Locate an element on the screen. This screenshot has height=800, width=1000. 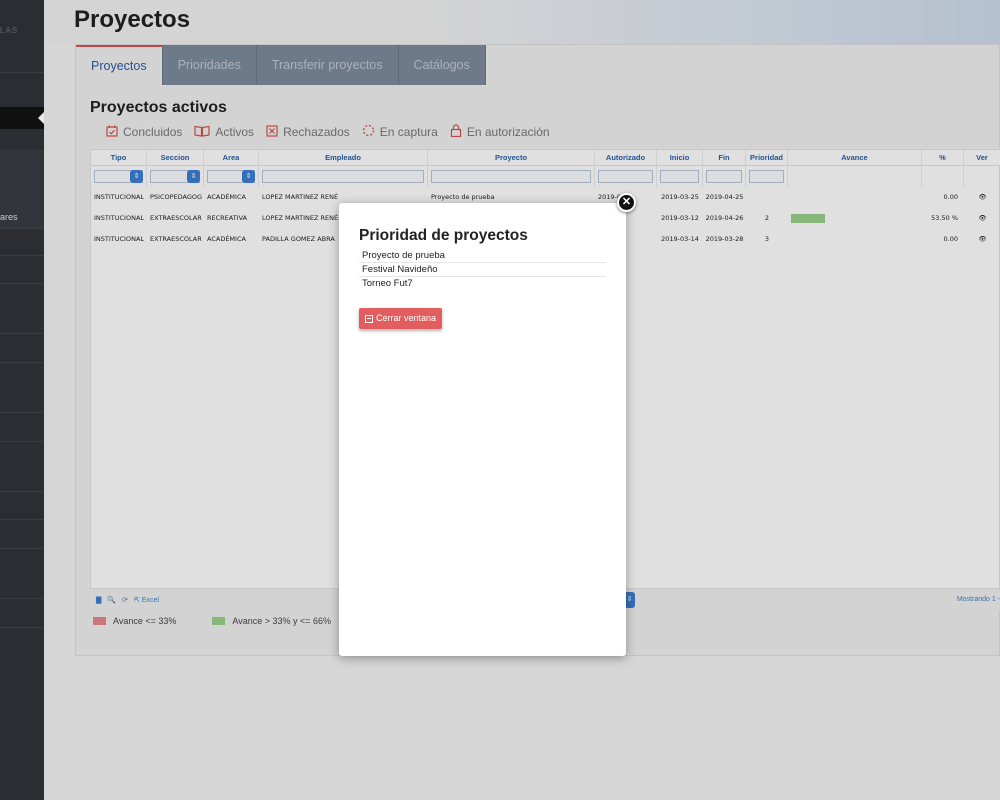
sidebar-item-label: ares is located at coordinates (9, 217).